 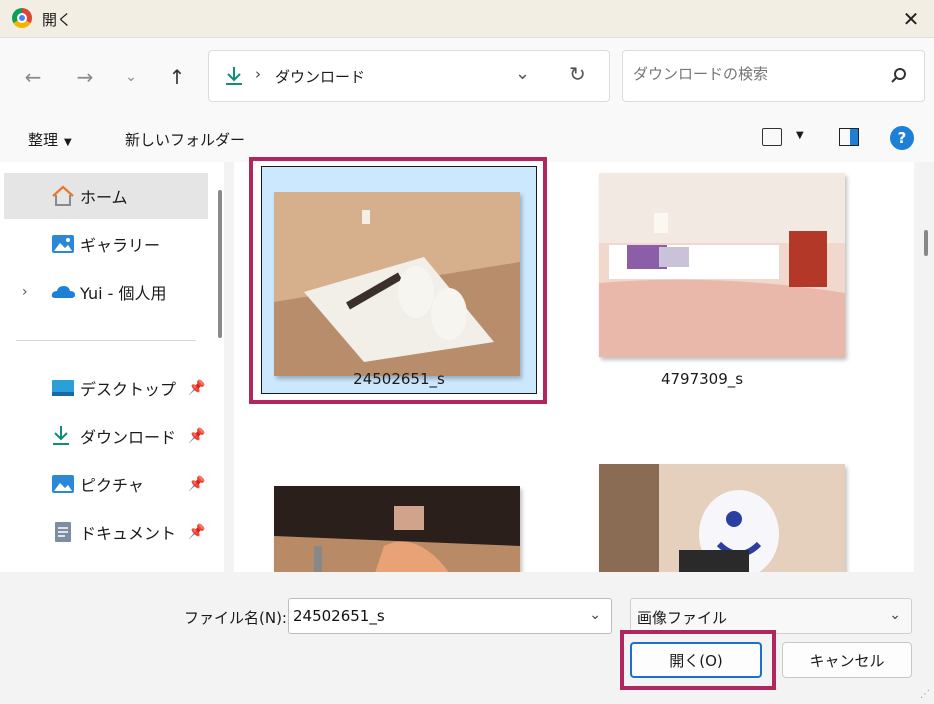 What do you see at coordinates (753, 74) in the screenshot?
I see `search-input` at bounding box center [753, 74].